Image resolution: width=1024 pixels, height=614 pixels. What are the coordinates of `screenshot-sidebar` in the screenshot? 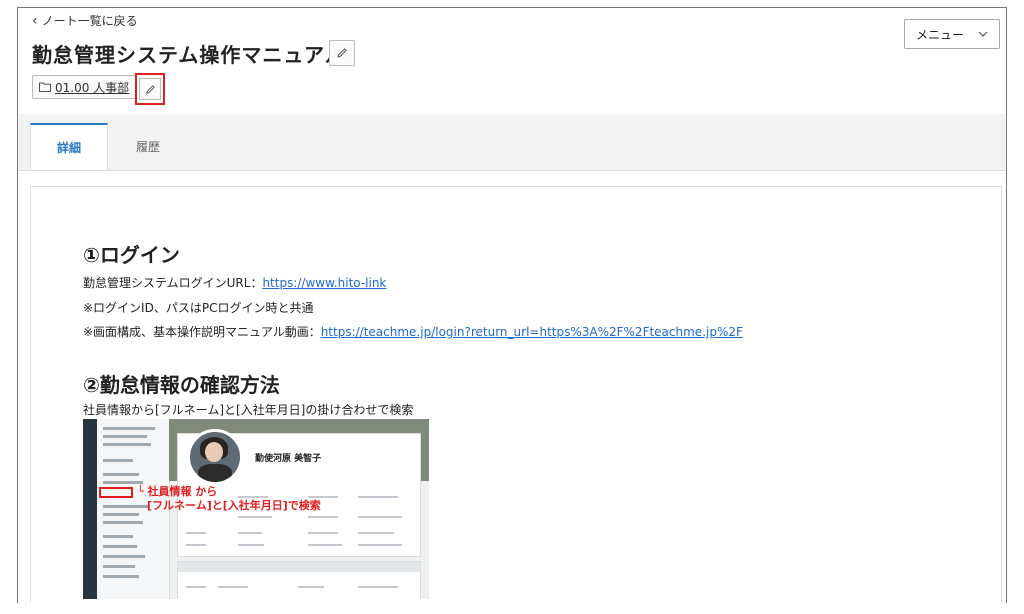 It's located at (90, 509).